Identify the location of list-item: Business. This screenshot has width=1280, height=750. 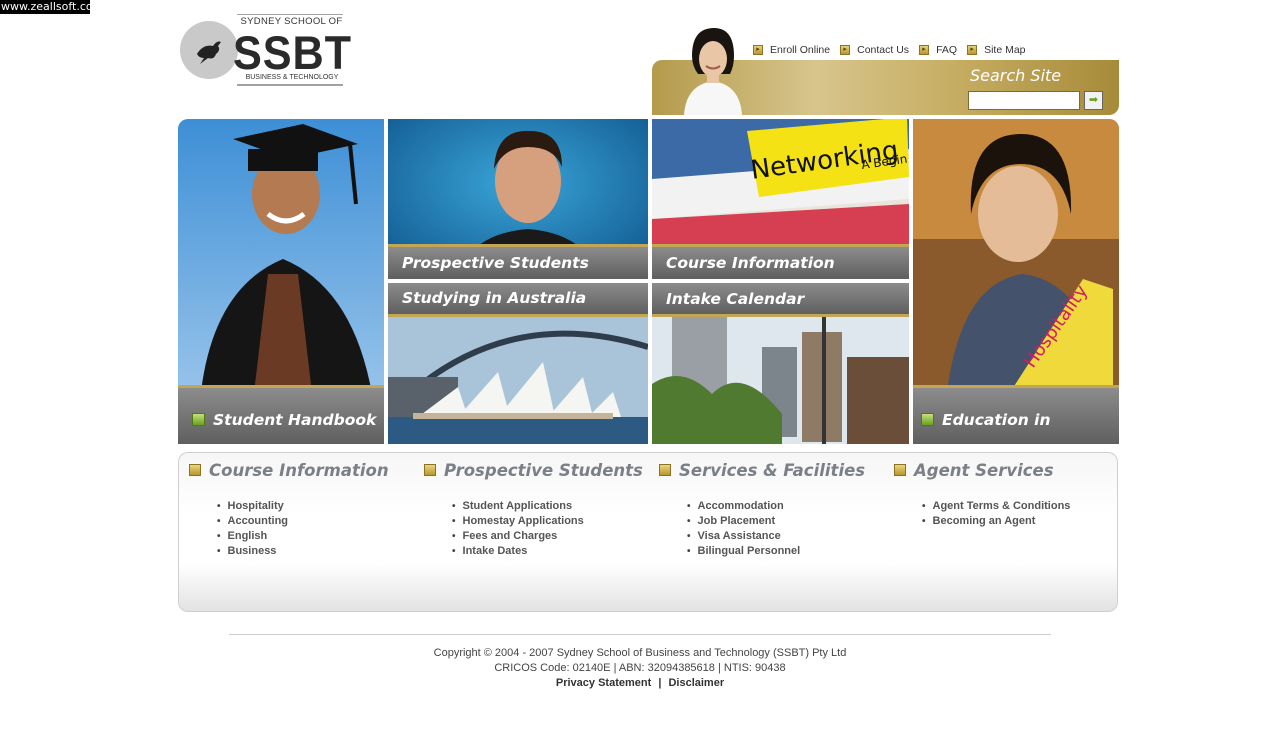
(252, 551).